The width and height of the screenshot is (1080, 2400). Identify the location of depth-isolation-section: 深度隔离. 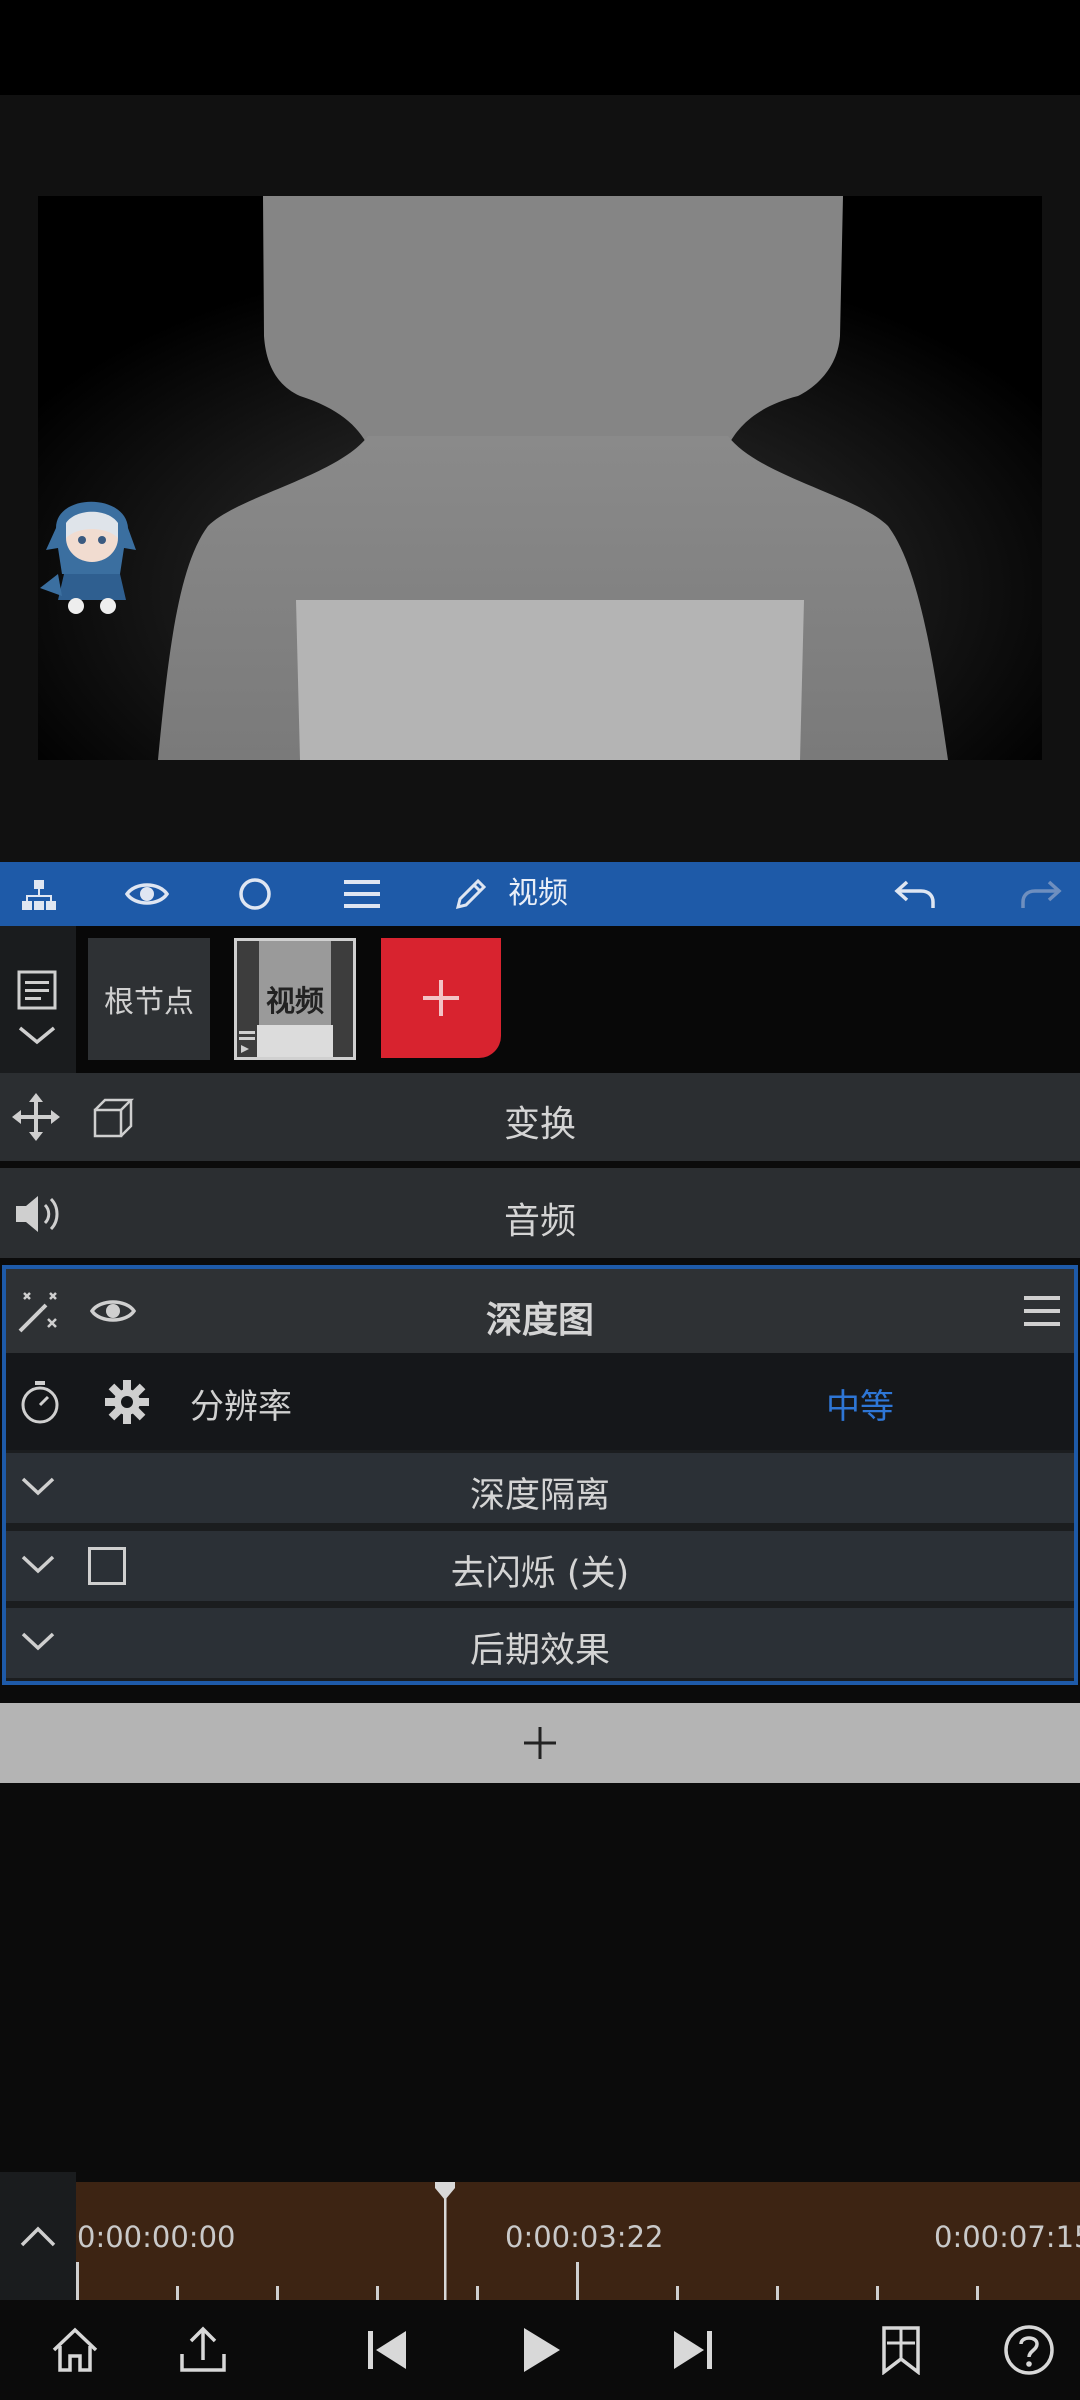
(540, 1488).